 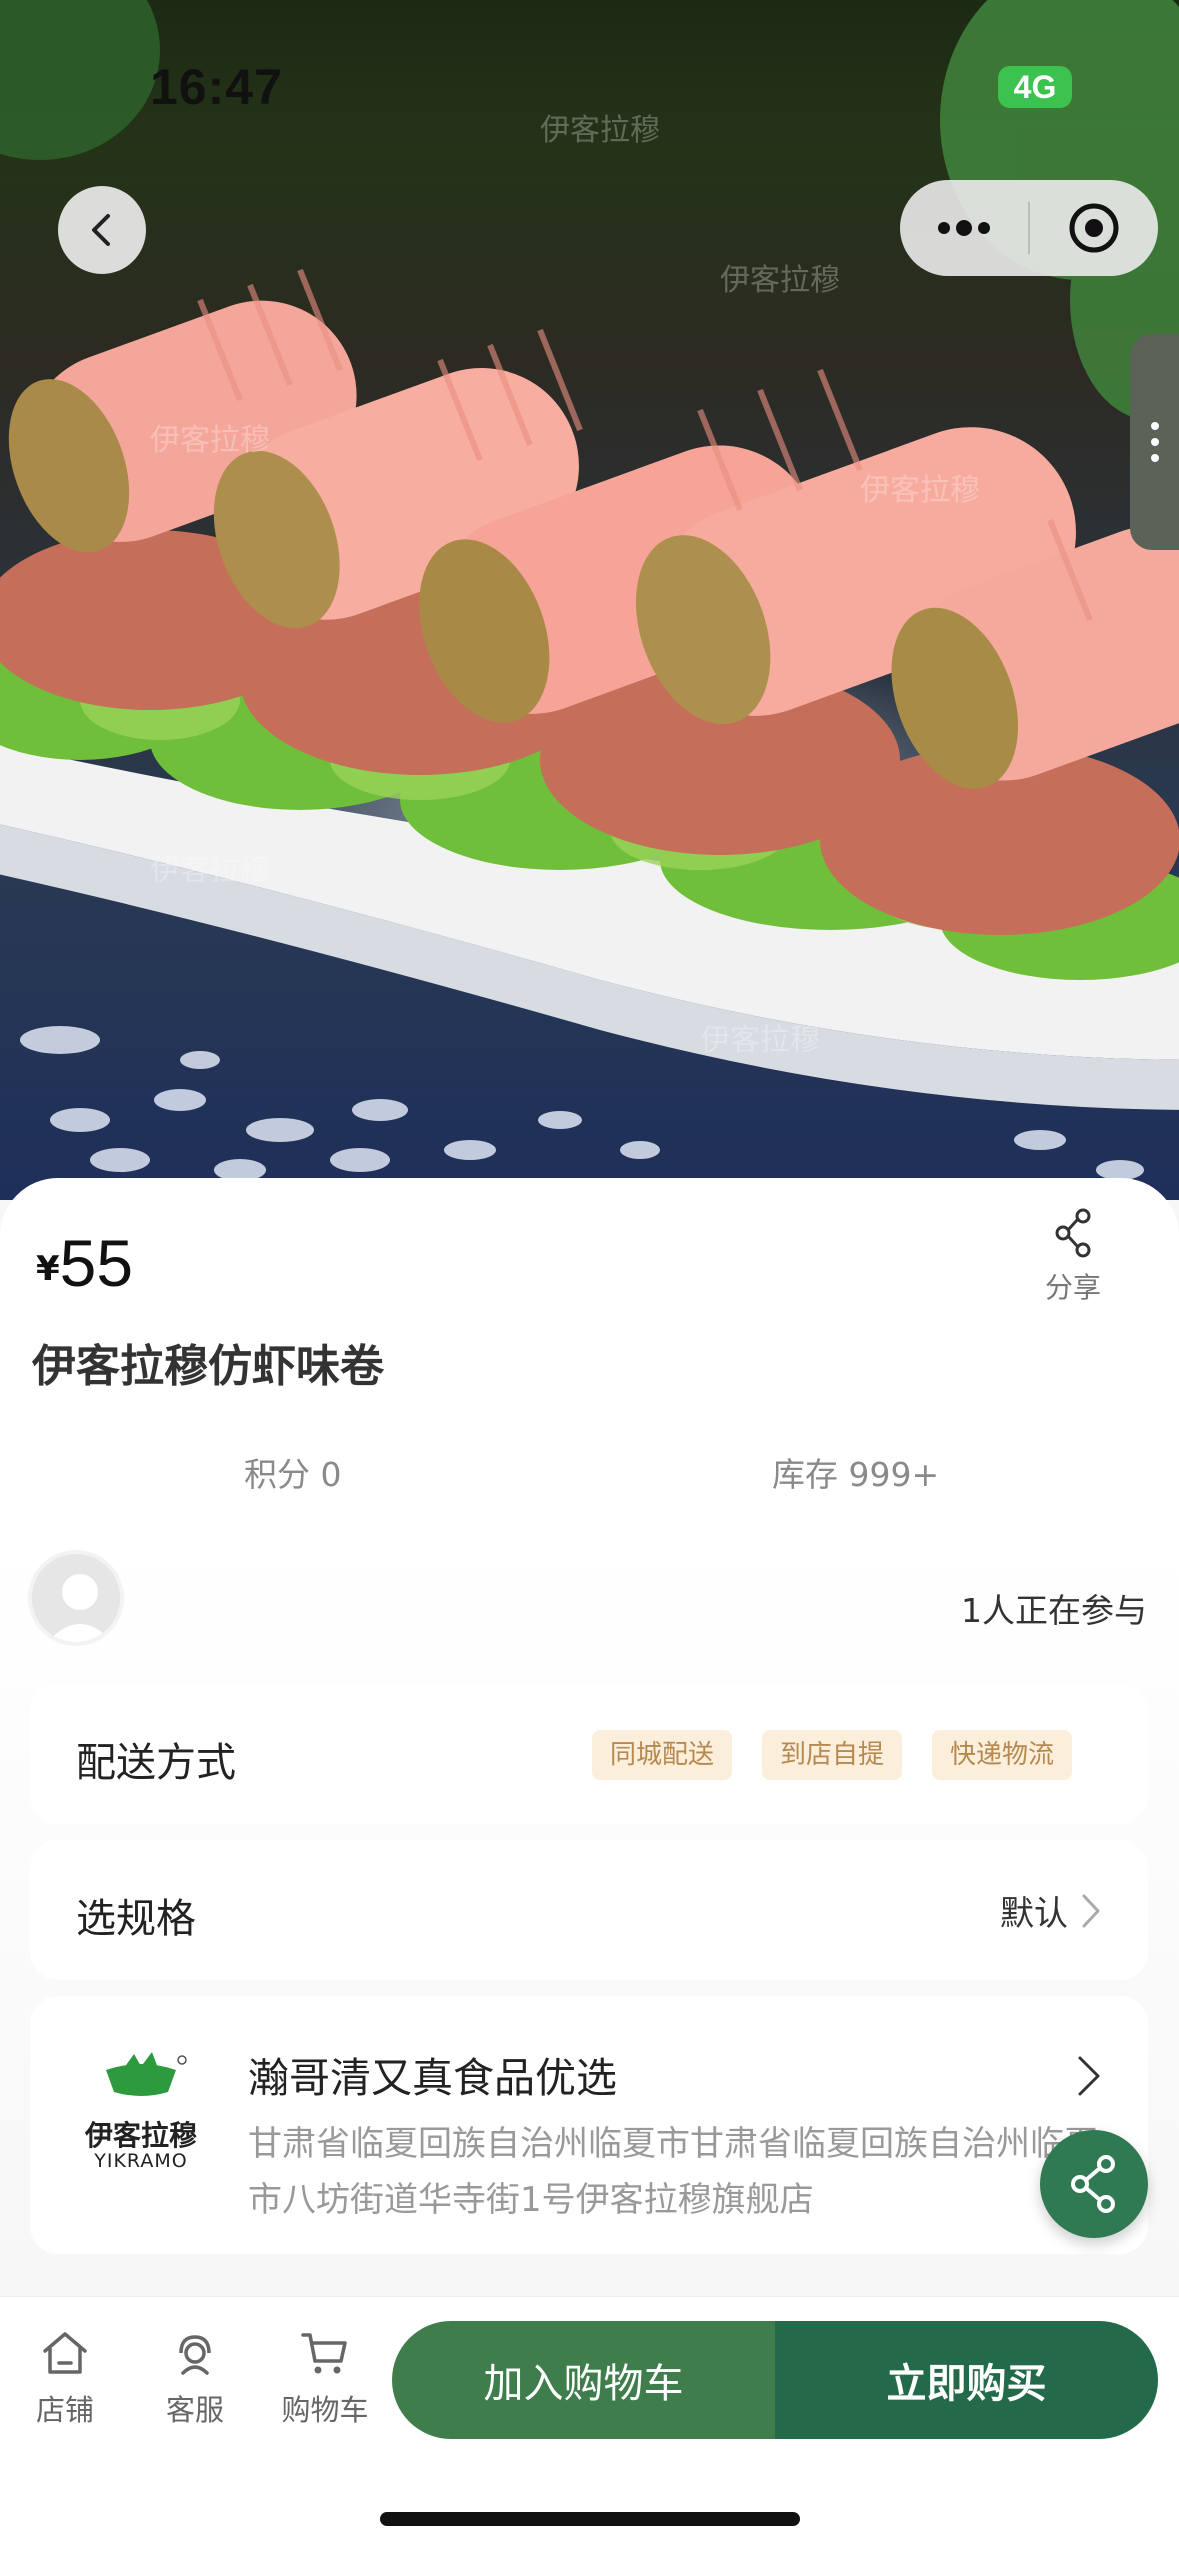 I want to click on buy-now-button: 立即购买, so click(x=966, y=2380).